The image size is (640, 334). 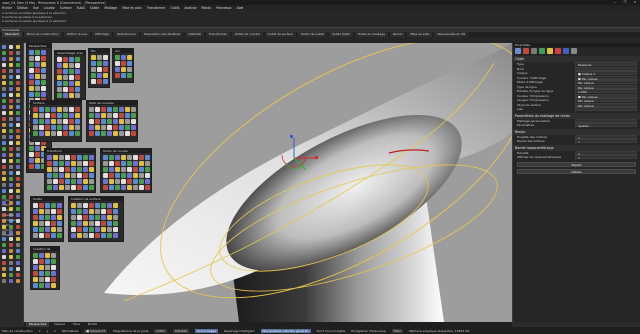 I want to click on toolbar-panel-title: Mo, so click(x=99, y=51).